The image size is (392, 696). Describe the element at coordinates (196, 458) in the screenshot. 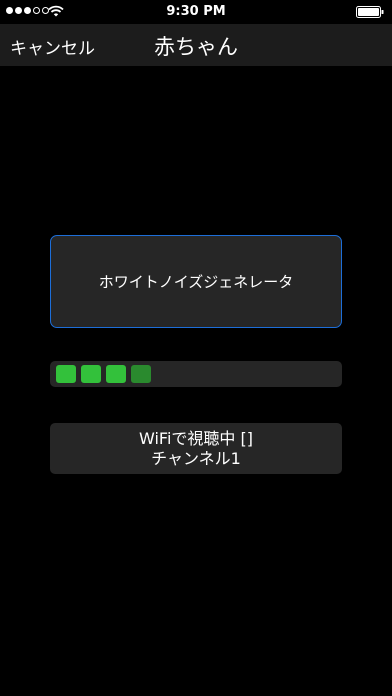

I see `channel-label: チャンネル1` at that location.